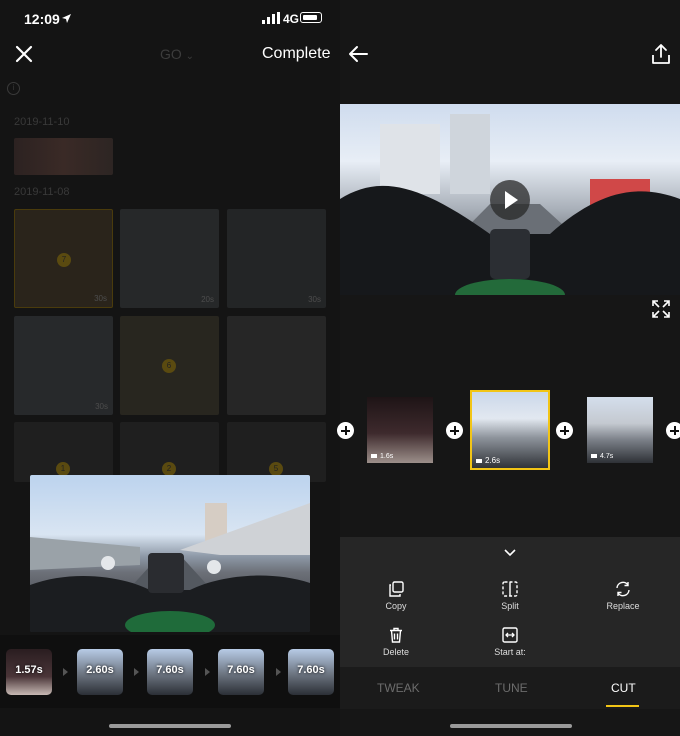  I want to click on selected-clip: 2.60s, so click(100, 672).